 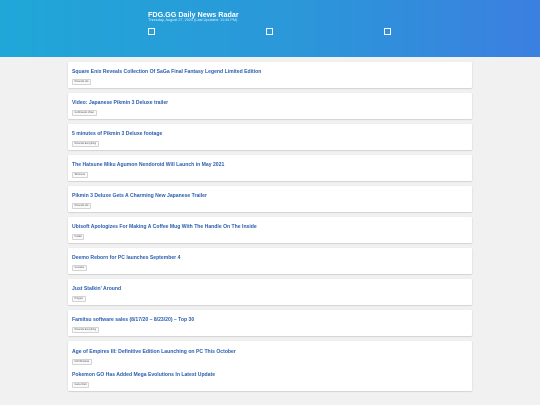 I want to click on source-badge: GoNintendo Video, so click(x=84, y=113).